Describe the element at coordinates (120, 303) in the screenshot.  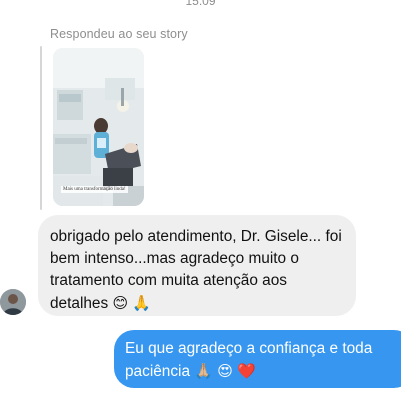
I see `smile-emoji-icon: 😊` at that location.